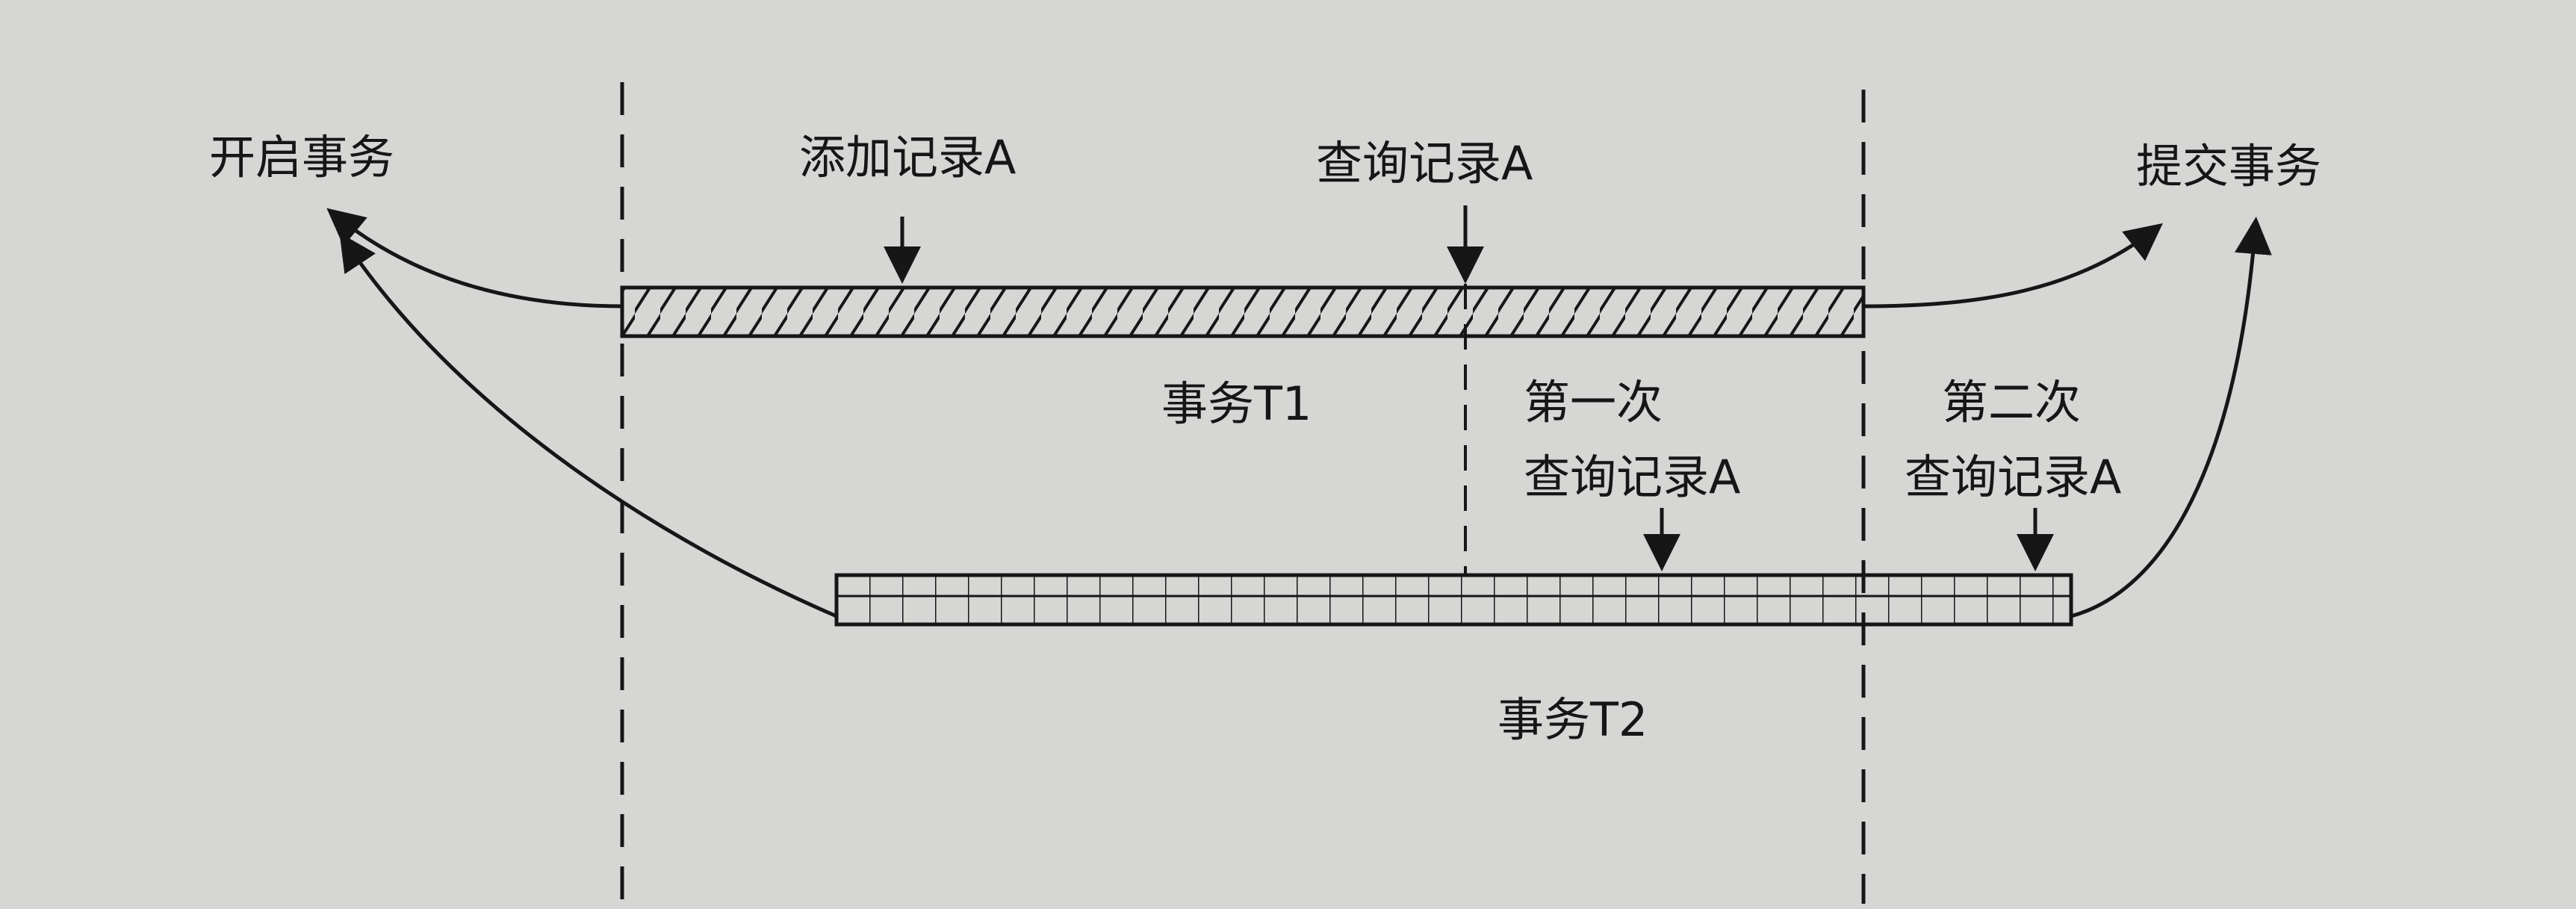 This screenshot has width=2576, height=909. Describe the element at coordinates (2229, 166) in the screenshot. I see `commit-transaction-label: 提交事务` at that location.